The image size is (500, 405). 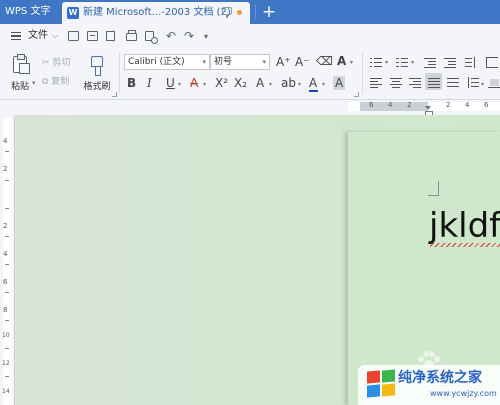 What do you see at coordinates (473, 82) in the screenshot?
I see `line-spacing-icon` at bounding box center [473, 82].